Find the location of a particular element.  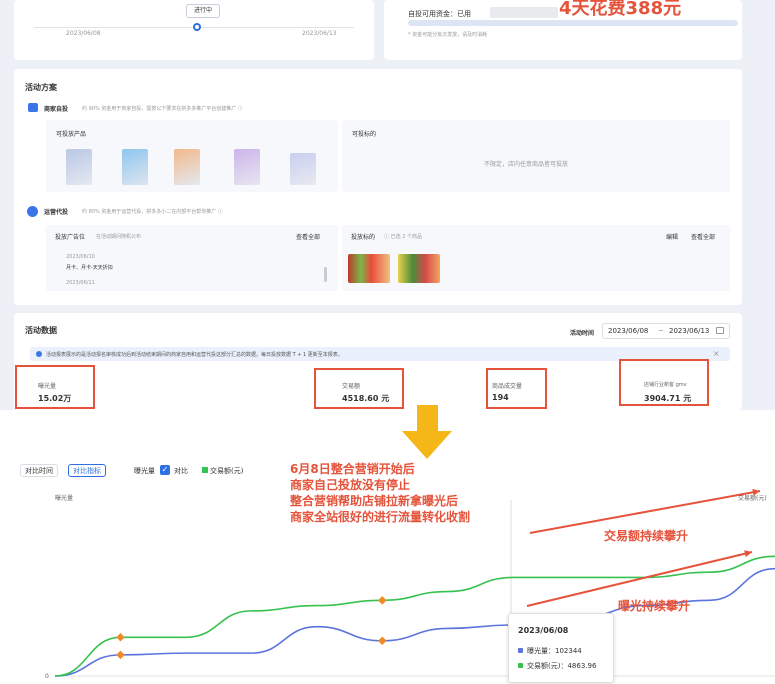

trade-trend-arrow-head is located at coordinates (756, 492).